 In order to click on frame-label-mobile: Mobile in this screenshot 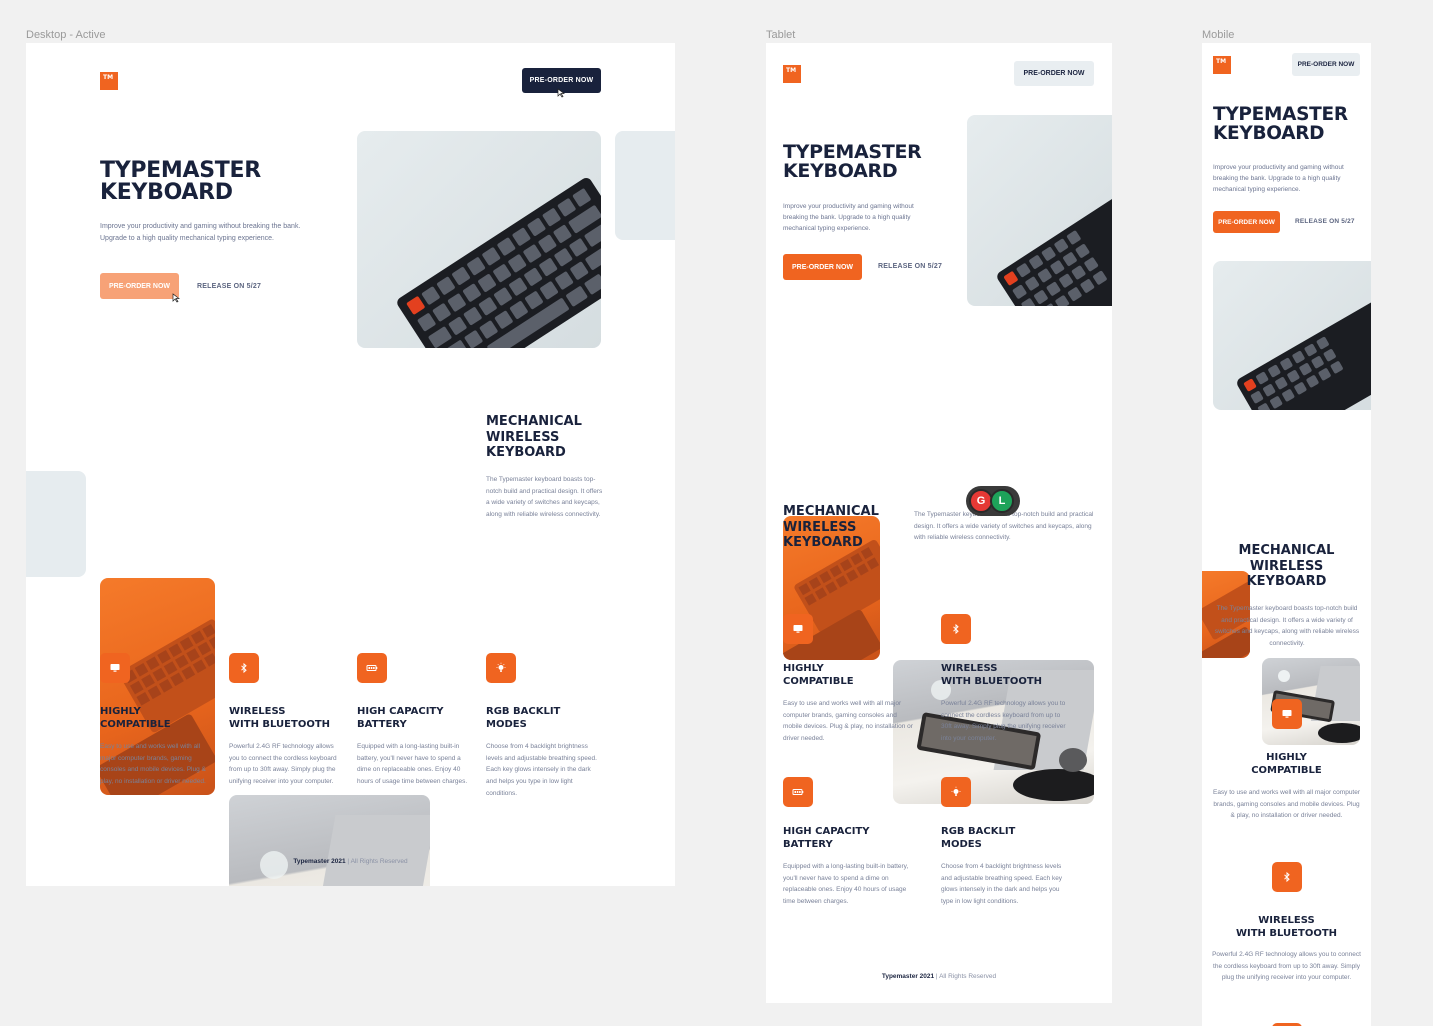, I will do `click(1218, 35)`.